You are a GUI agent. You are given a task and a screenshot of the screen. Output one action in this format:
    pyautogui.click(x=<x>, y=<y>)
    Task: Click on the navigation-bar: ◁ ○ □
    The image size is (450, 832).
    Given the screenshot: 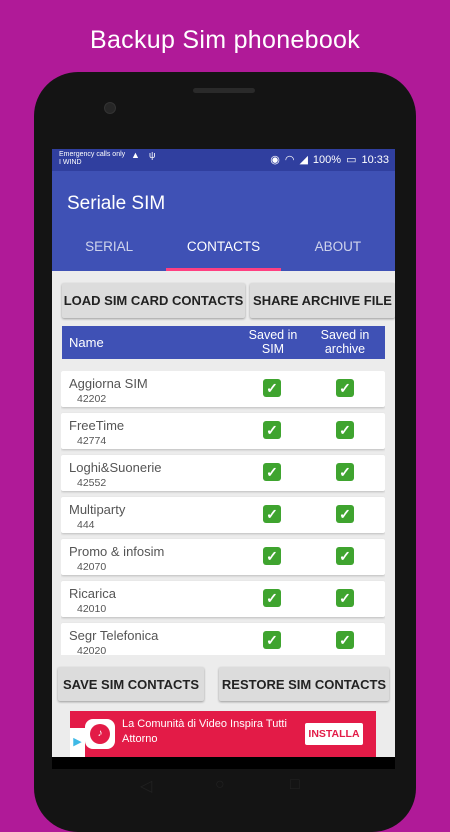 What is the action you would take?
    pyautogui.click(x=223, y=785)
    